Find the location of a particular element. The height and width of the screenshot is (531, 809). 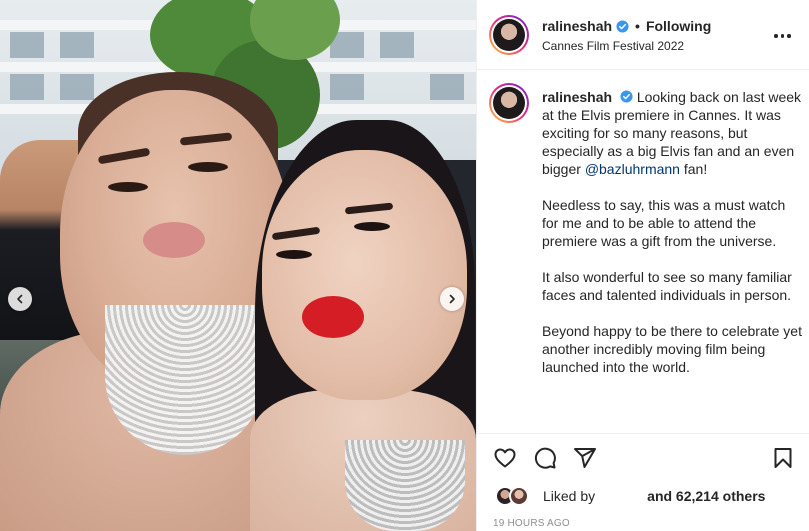

username-link: ralineshah is located at coordinates (577, 26).